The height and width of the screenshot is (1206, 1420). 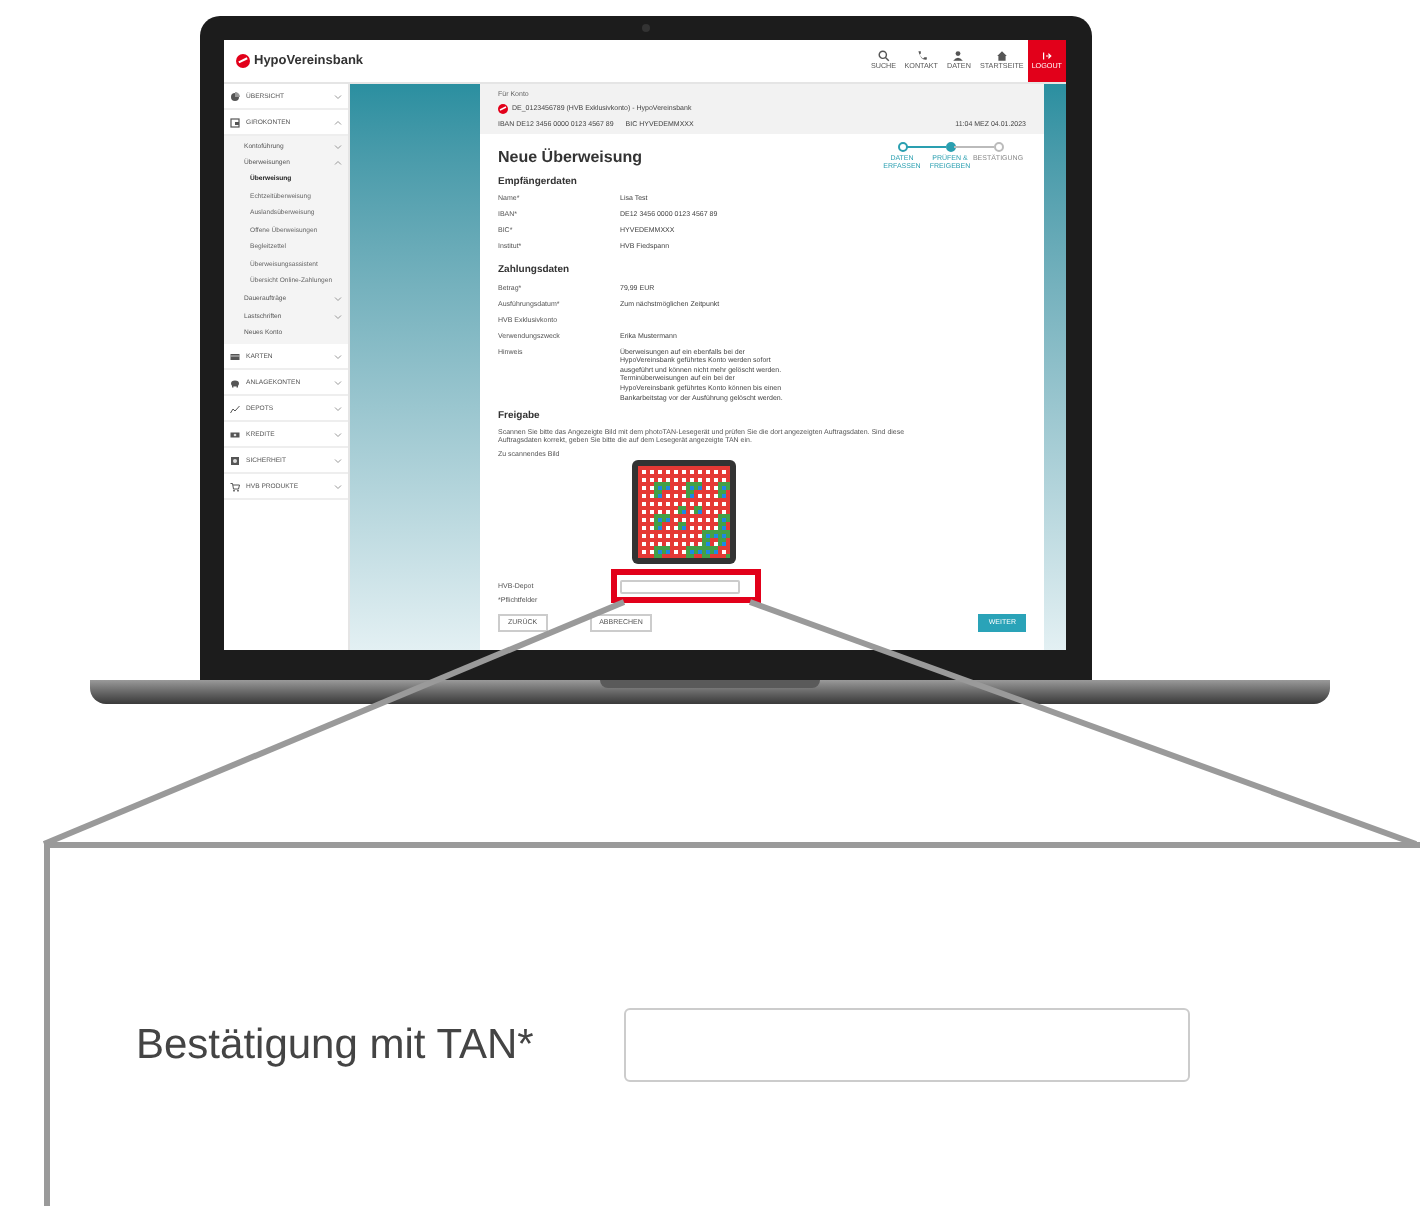 I want to click on search-icon, so click(x=883, y=56).